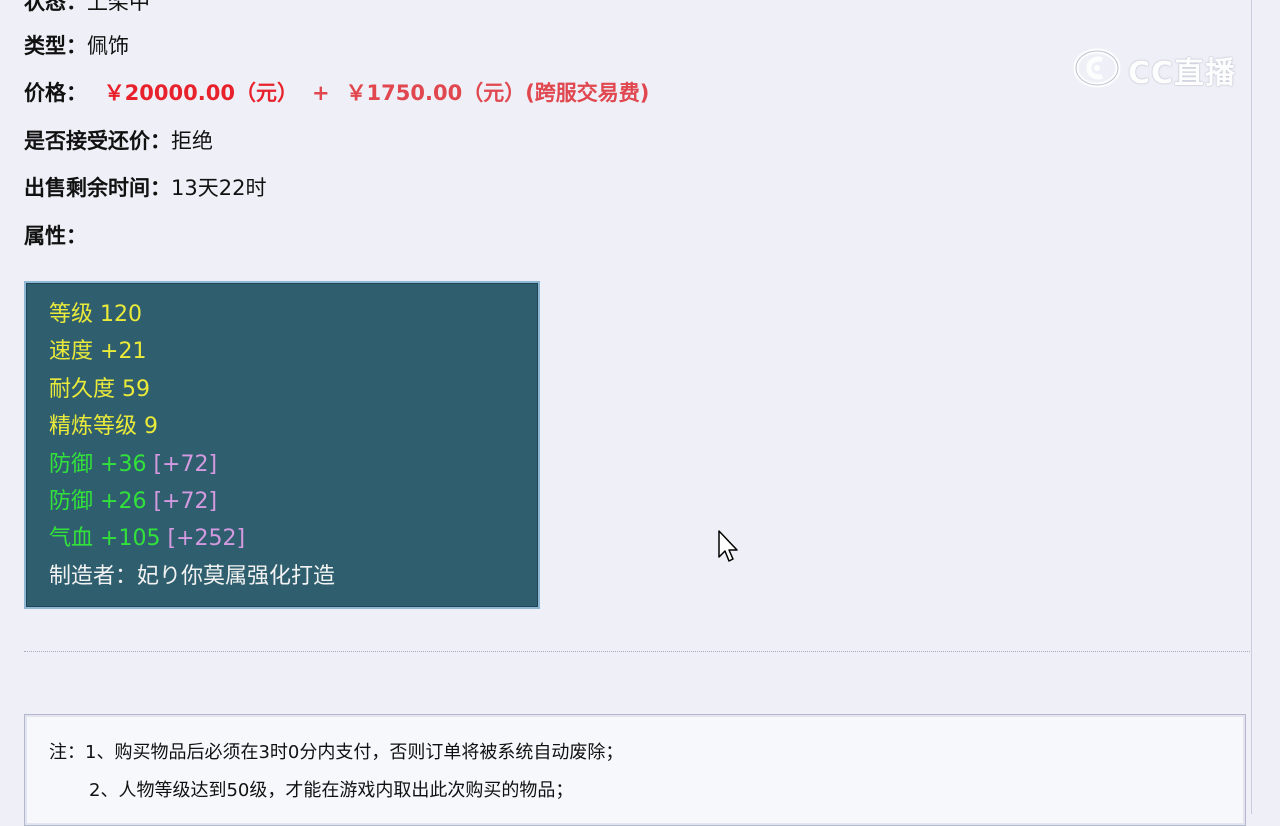 Image resolution: width=1280 pixels, height=826 pixels. Describe the element at coordinates (55, 93) in the screenshot. I see `price-label: 价格：` at that location.